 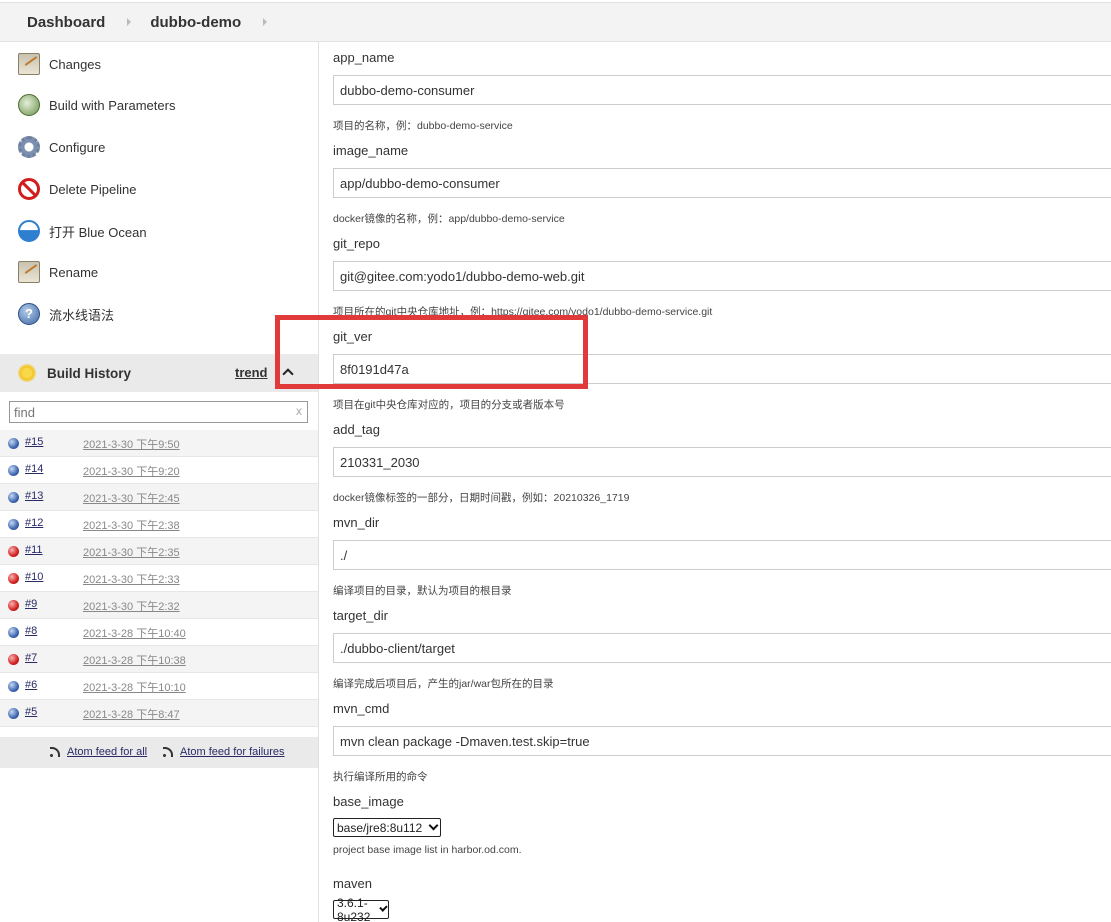 What do you see at coordinates (380, 777) in the screenshot?
I see `param-description: 执行编译所用的命令` at bounding box center [380, 777].